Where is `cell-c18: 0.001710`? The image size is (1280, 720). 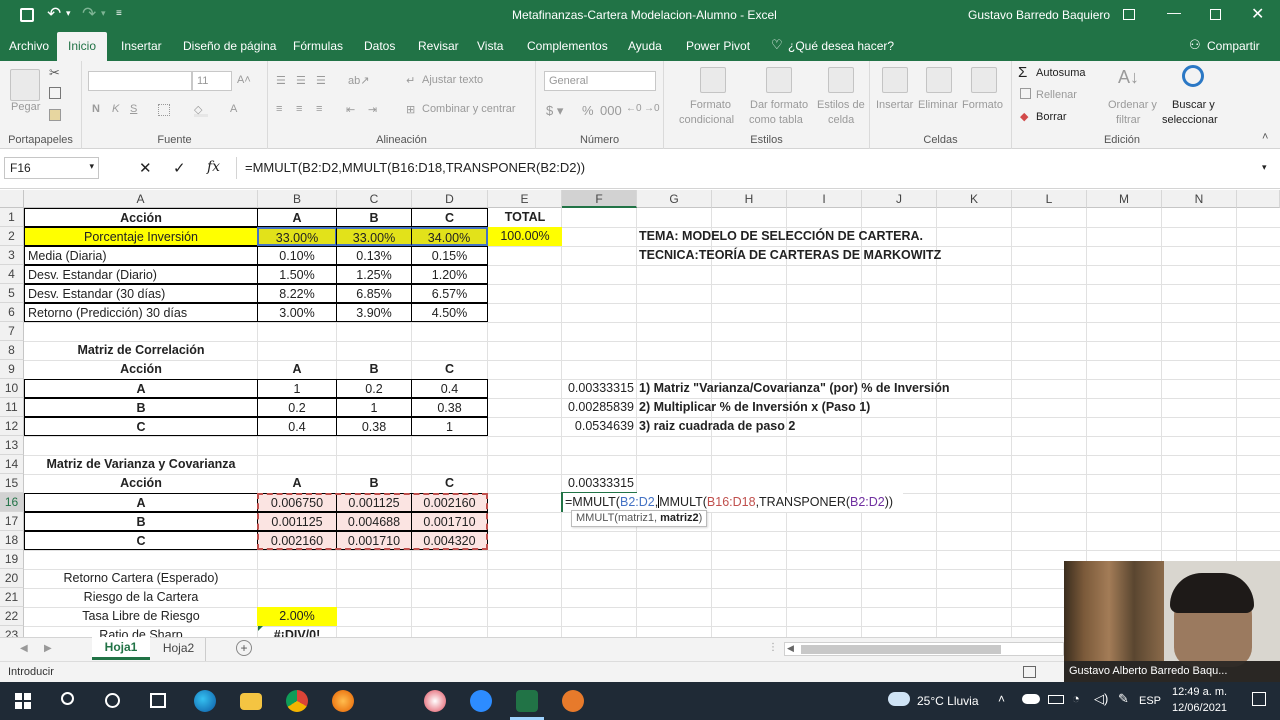 cell-c18: 0.001710 is located at coordinates (374, 540).